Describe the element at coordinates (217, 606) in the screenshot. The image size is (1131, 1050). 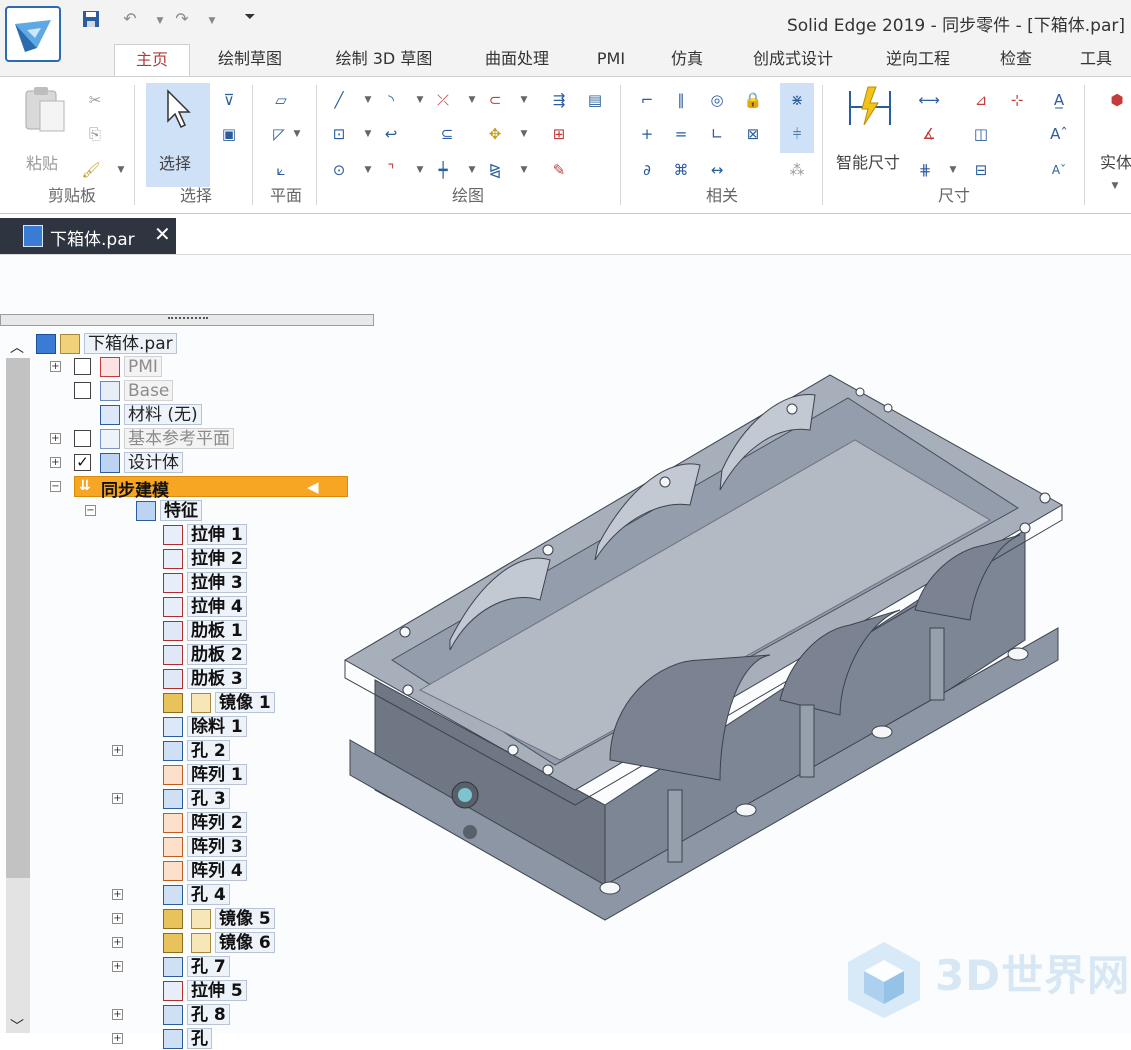
I see `tree-node-feature: 拉伸 4` at that location.